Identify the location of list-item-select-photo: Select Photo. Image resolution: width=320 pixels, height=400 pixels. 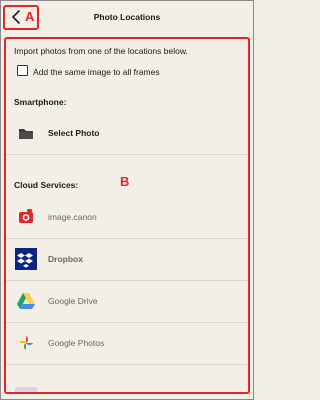
(127, 134).